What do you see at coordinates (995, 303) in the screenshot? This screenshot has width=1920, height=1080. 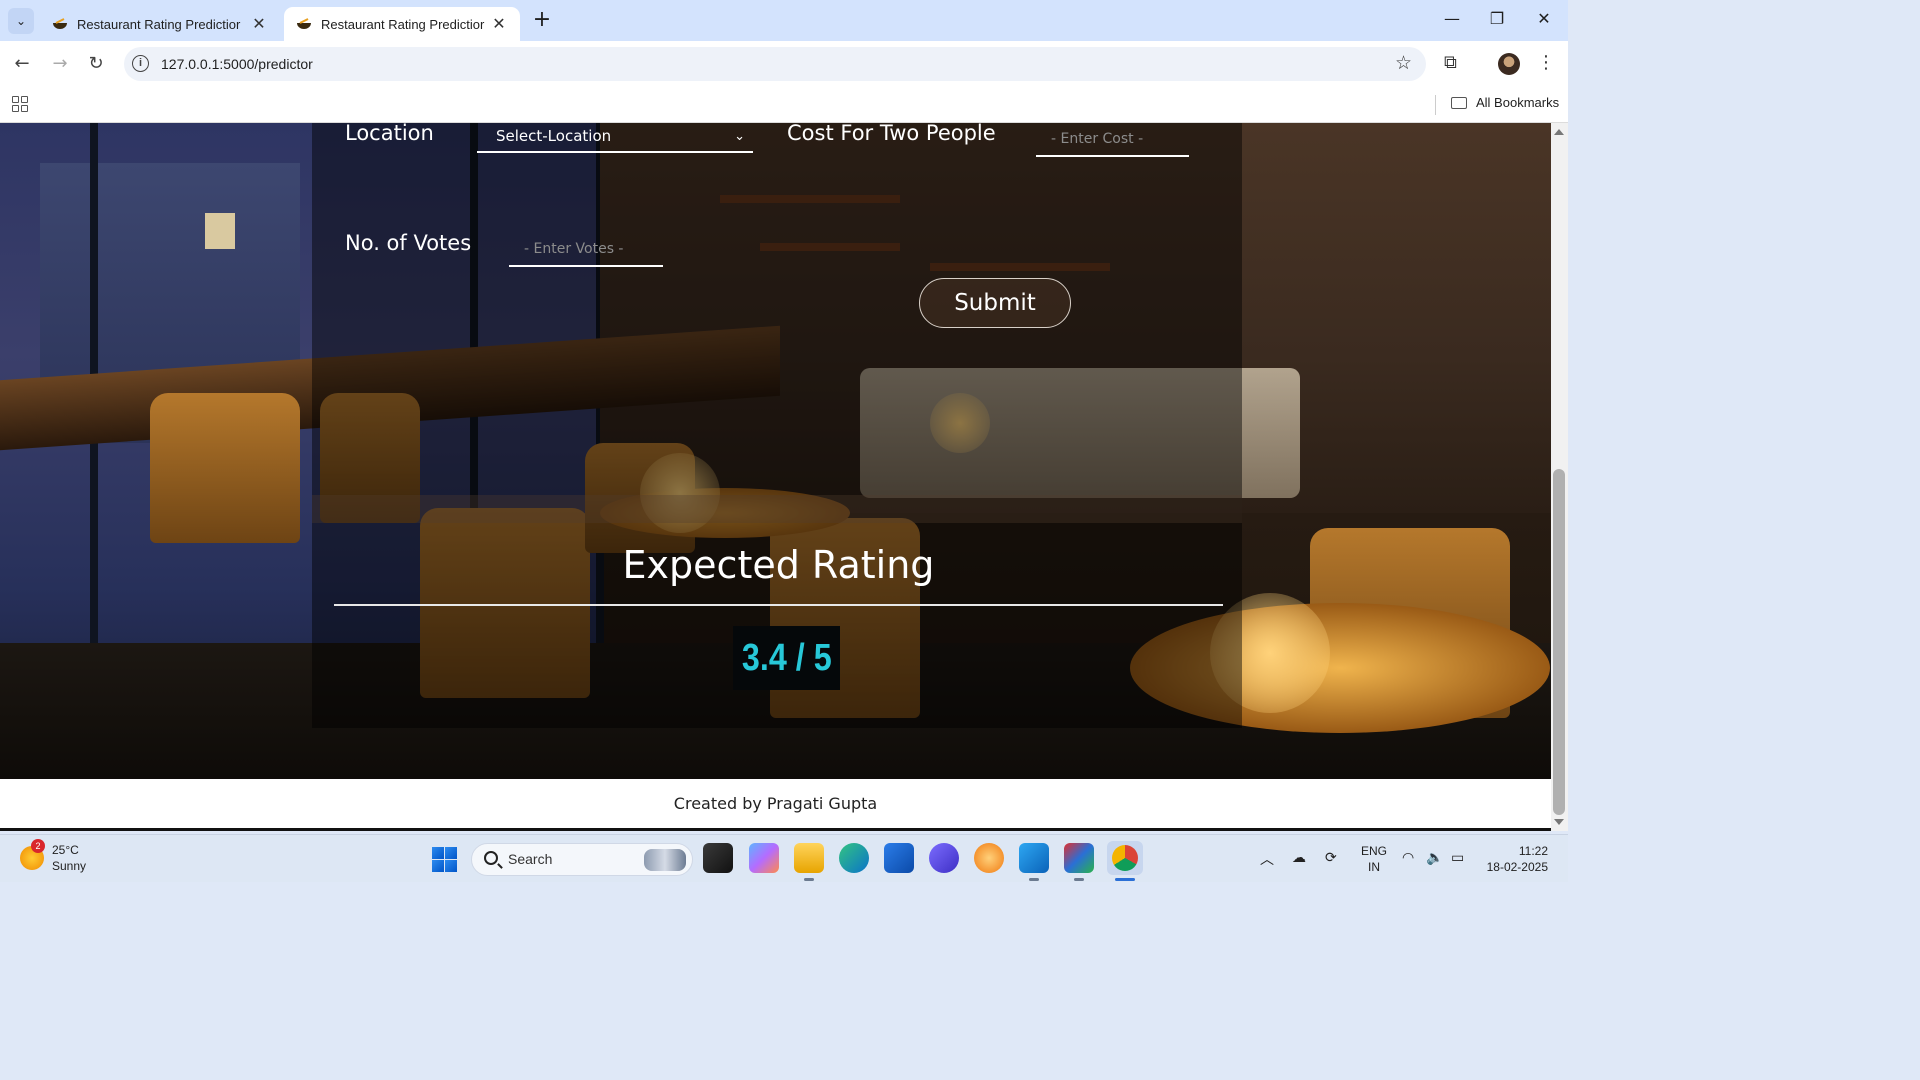 I see `submit-button: Submit` at bounding box center [995, 303].